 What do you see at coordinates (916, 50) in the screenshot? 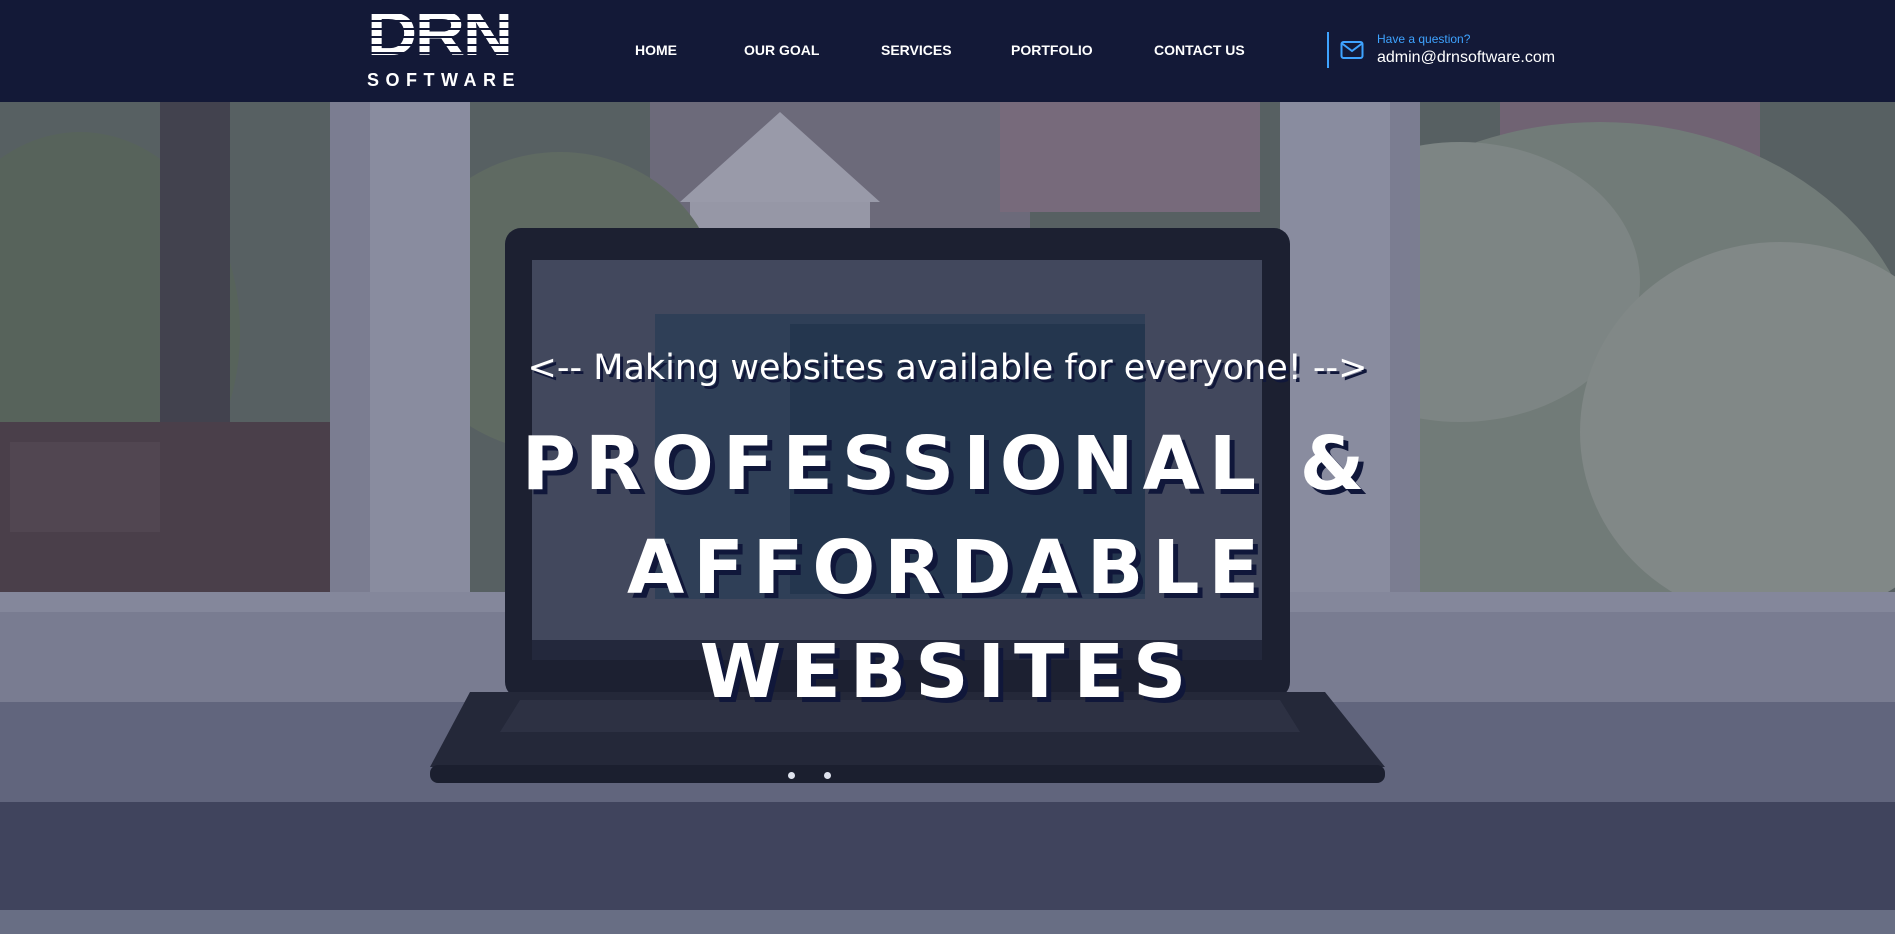
I see `nav-services: SERVICES` at bounding box center [916, 50].